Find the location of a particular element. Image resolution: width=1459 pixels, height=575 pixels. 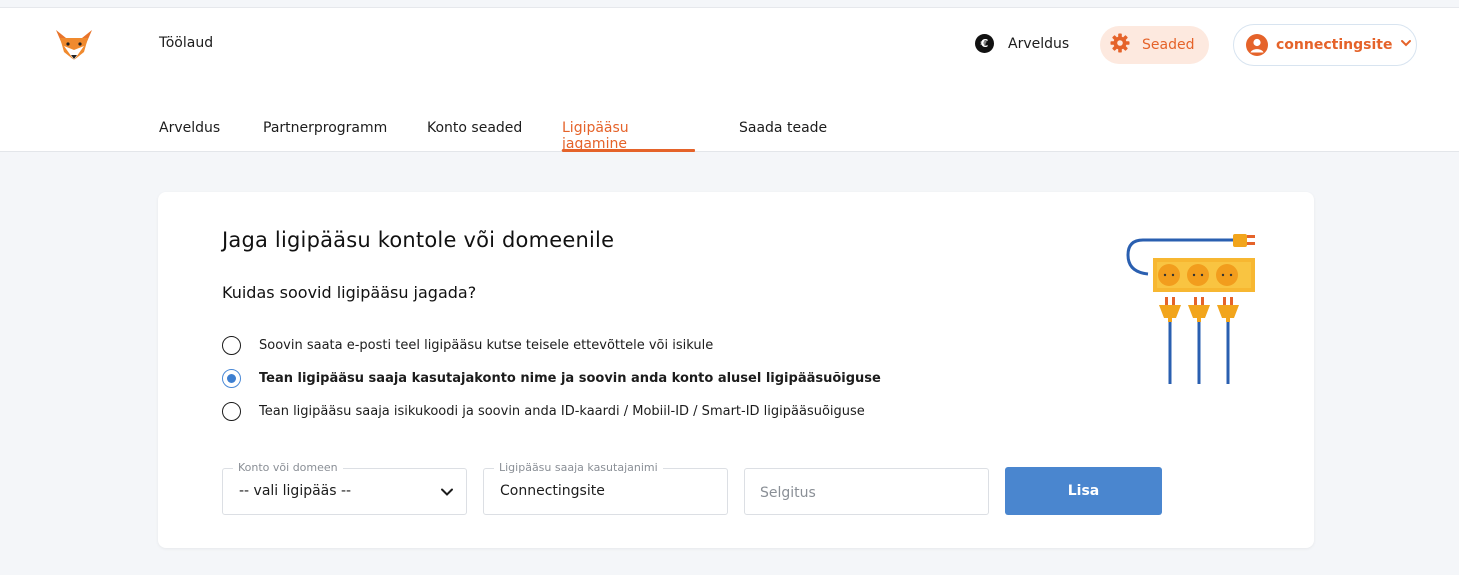

description-field is located at coordinates (866, 491).